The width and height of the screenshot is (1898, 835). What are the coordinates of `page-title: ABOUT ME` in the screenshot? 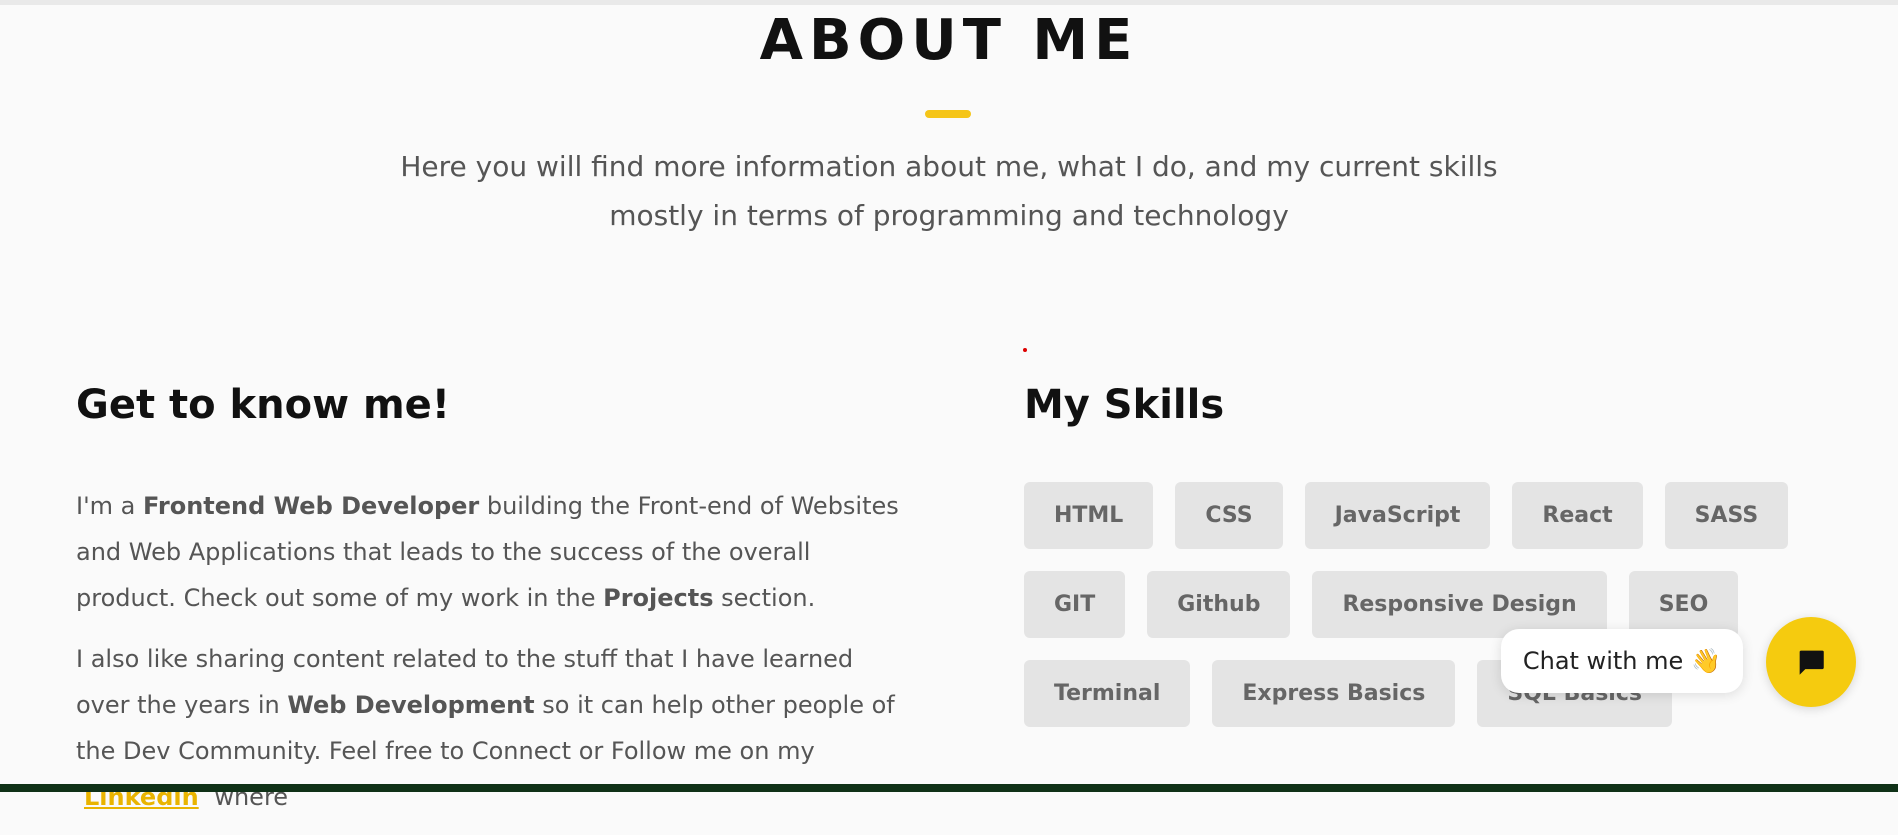 It's located at (949, 40).